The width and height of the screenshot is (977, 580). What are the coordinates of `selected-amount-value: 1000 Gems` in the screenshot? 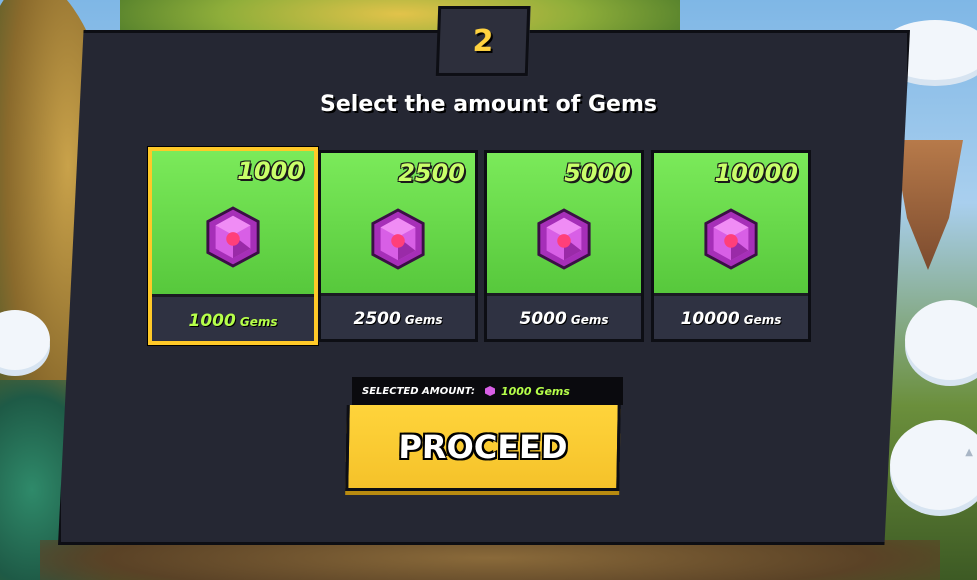 It's located at (535, 391).